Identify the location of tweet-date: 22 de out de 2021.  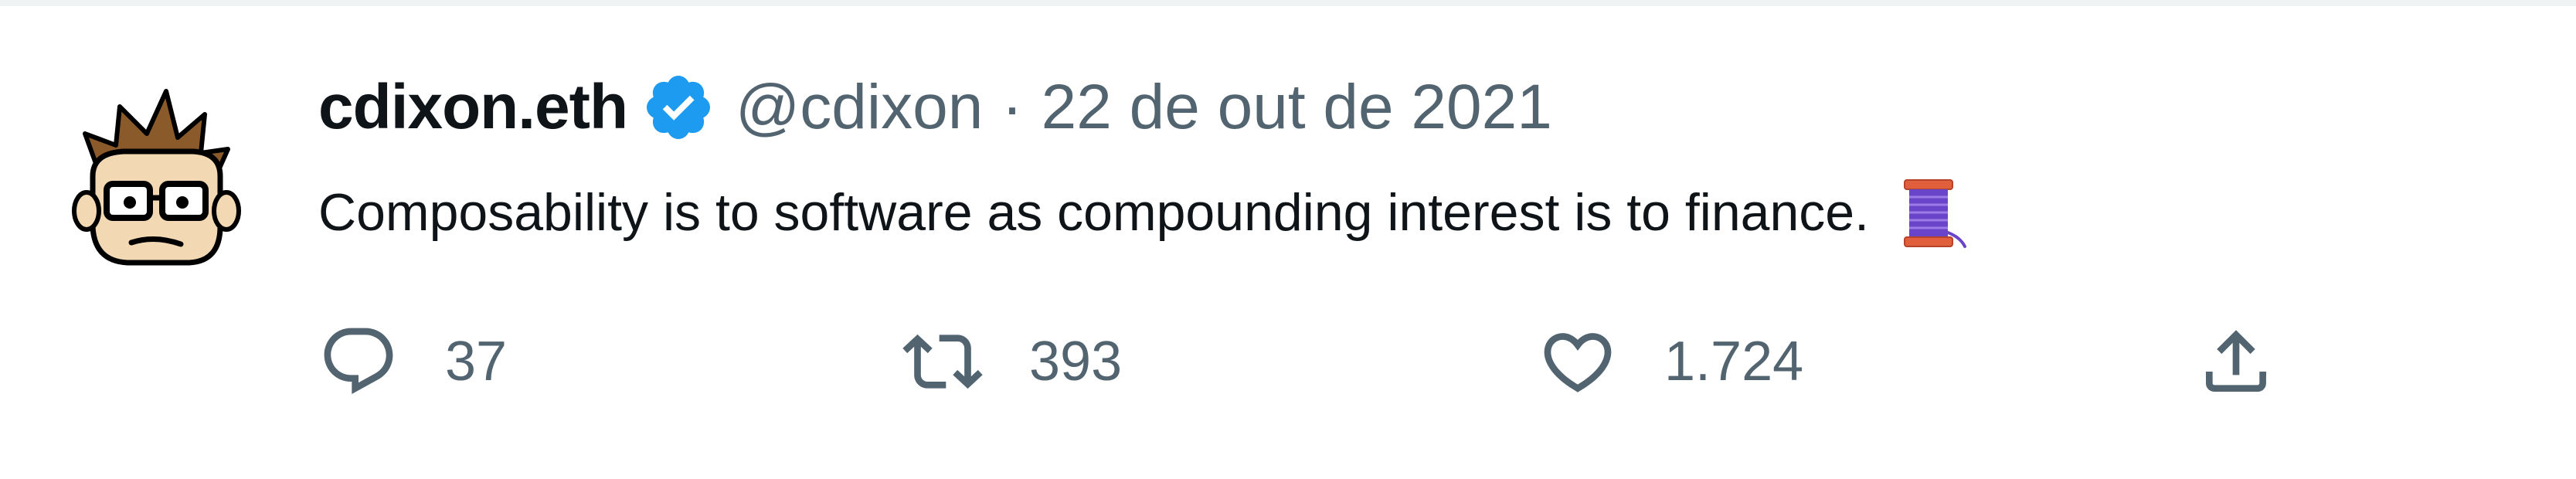
(1297, 108).